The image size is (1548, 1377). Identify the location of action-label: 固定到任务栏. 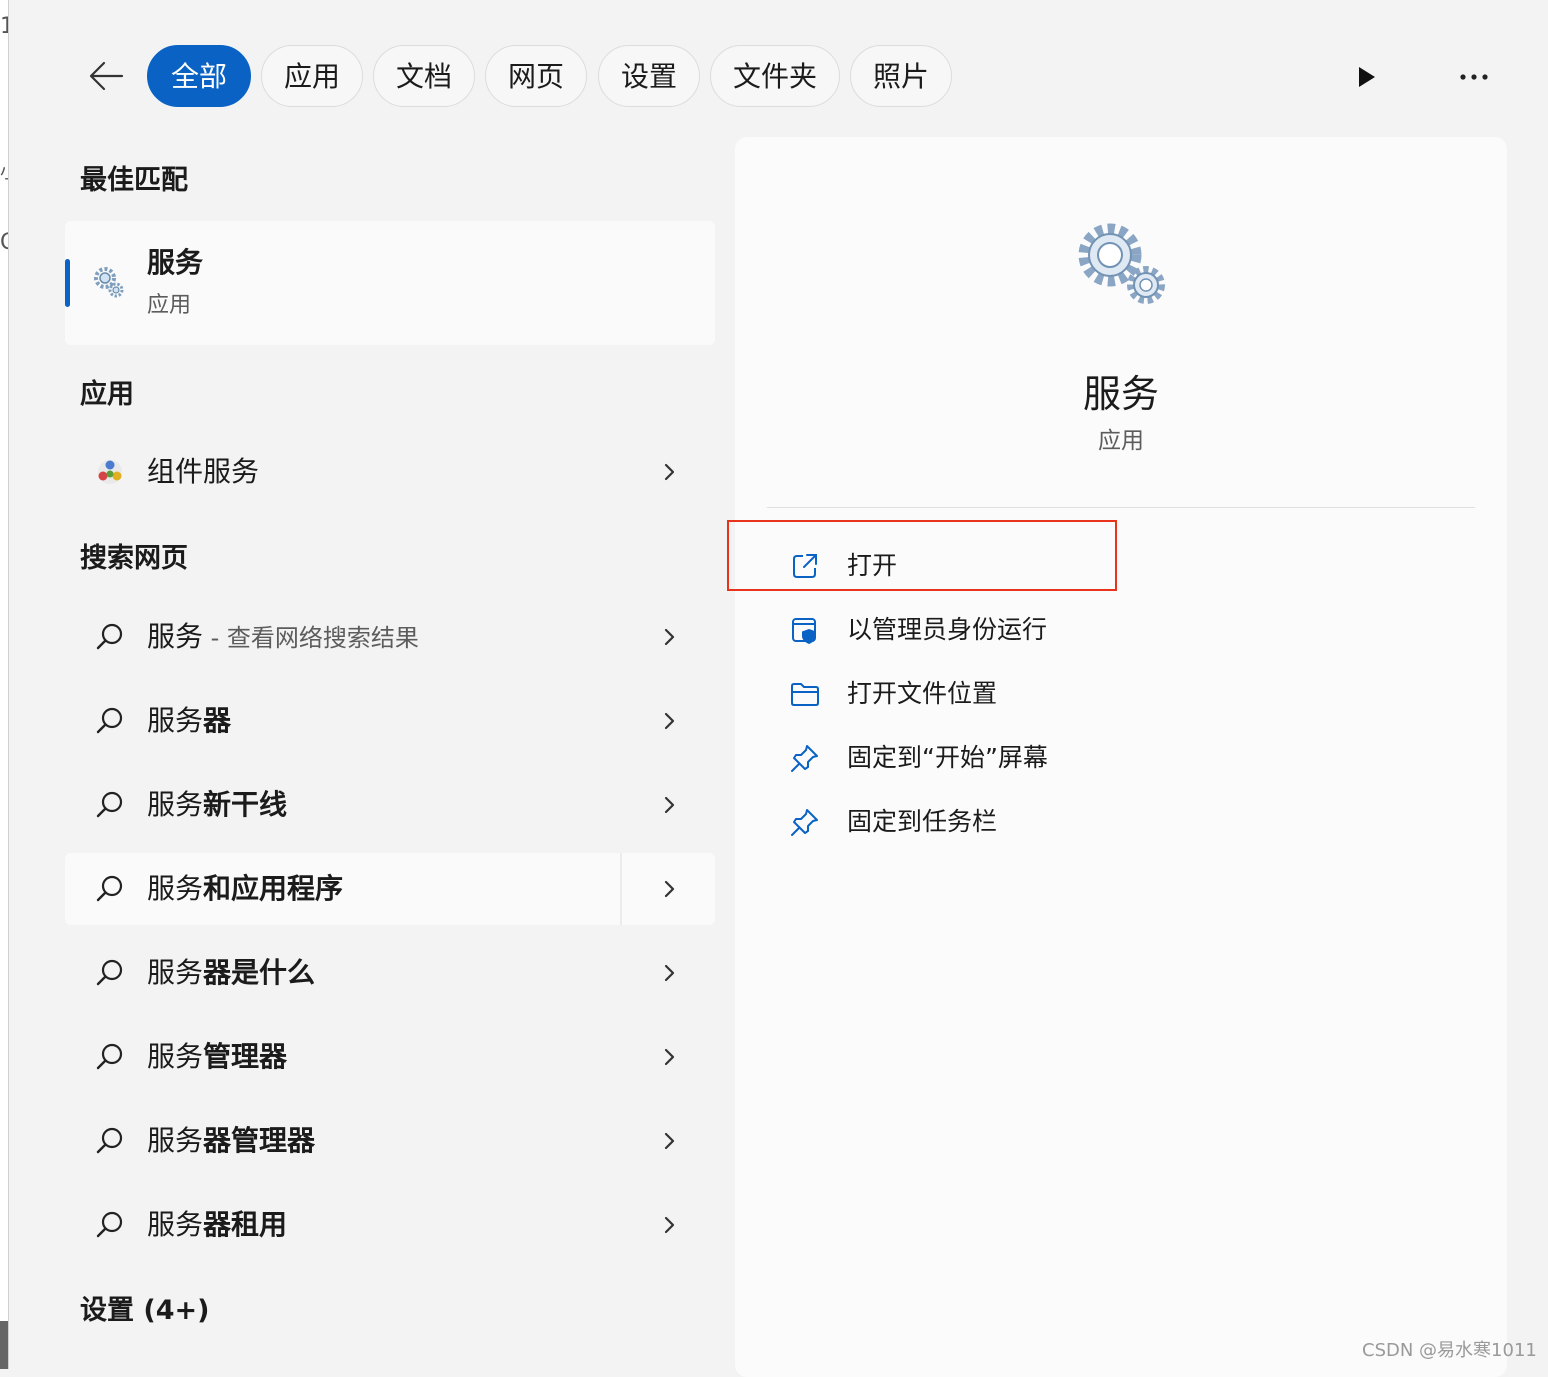
(922, 821).